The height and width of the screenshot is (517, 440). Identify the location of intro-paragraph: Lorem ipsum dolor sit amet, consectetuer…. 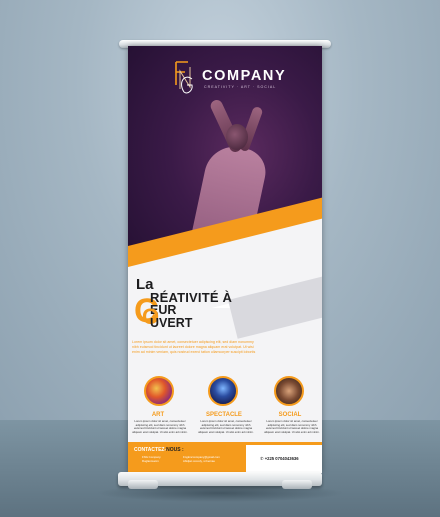
(225, 347).